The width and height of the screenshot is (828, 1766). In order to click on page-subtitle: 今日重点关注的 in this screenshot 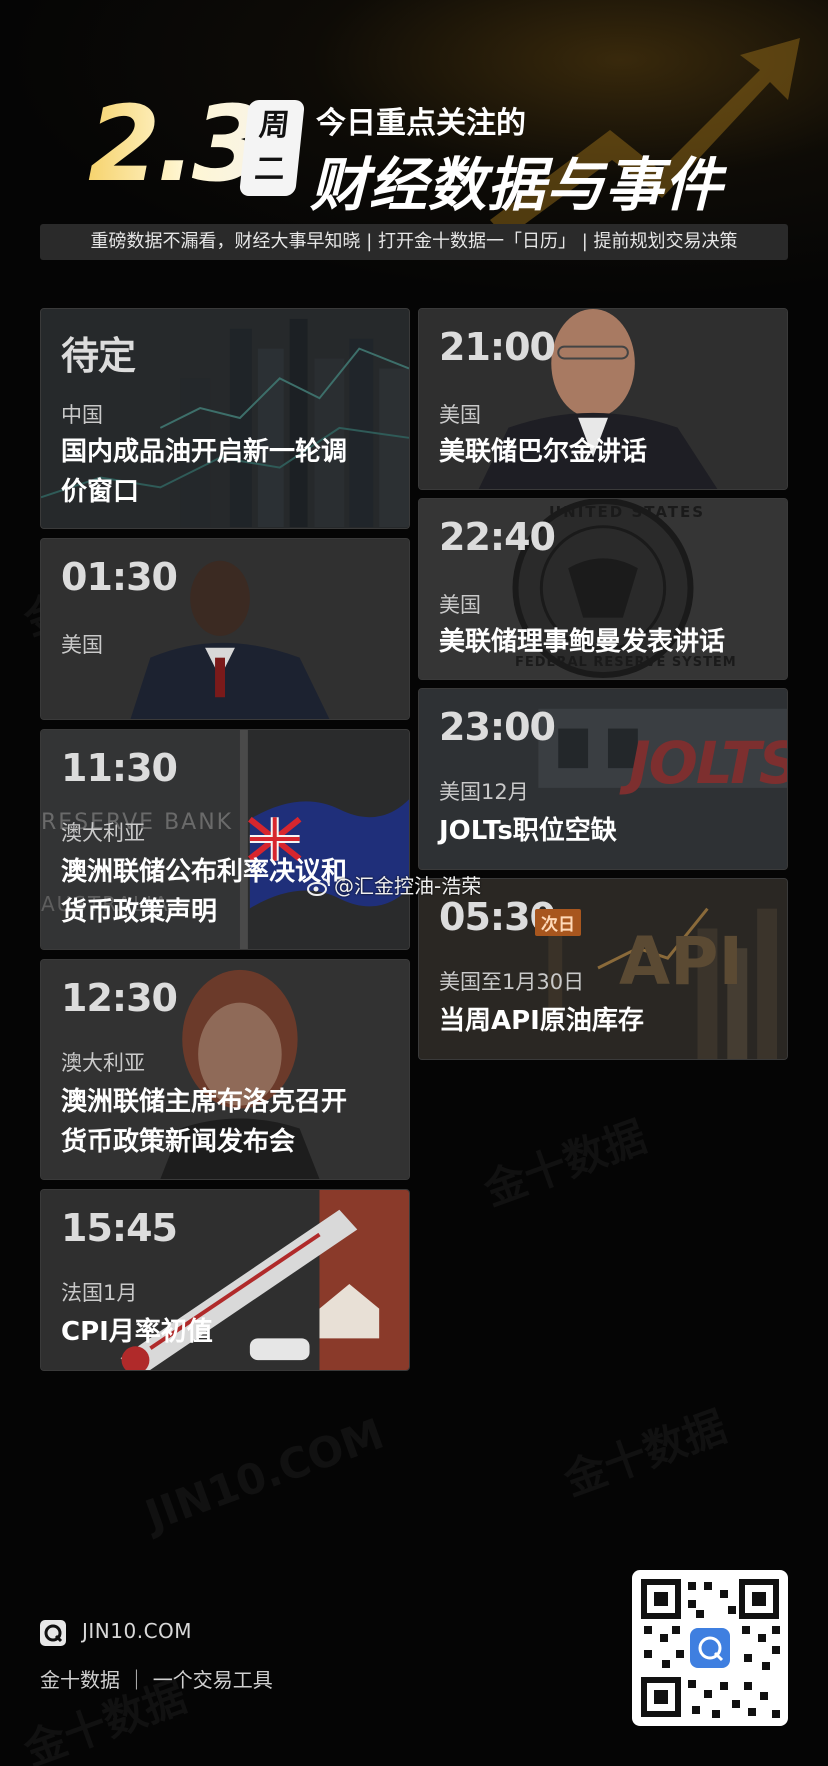, I will do `click(421, 123)`.